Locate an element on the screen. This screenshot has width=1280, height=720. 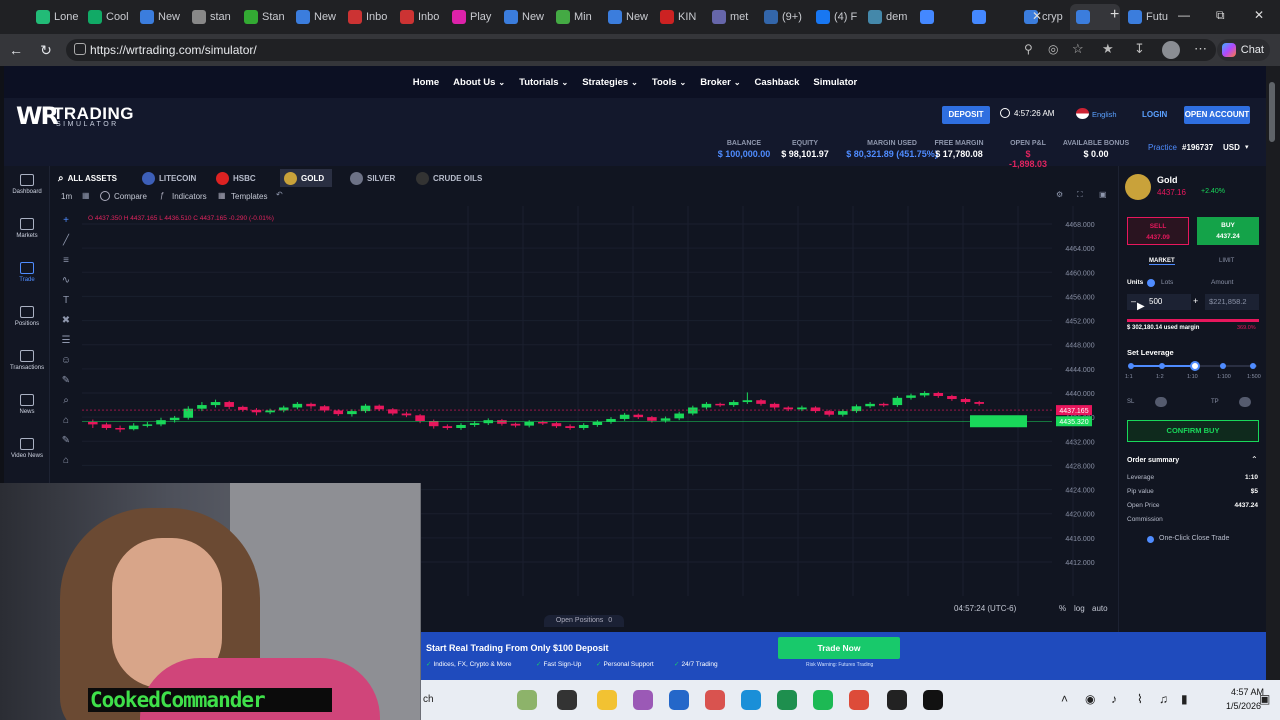
zoom-icon: ⚲ is located at coordinates (1028, 49).